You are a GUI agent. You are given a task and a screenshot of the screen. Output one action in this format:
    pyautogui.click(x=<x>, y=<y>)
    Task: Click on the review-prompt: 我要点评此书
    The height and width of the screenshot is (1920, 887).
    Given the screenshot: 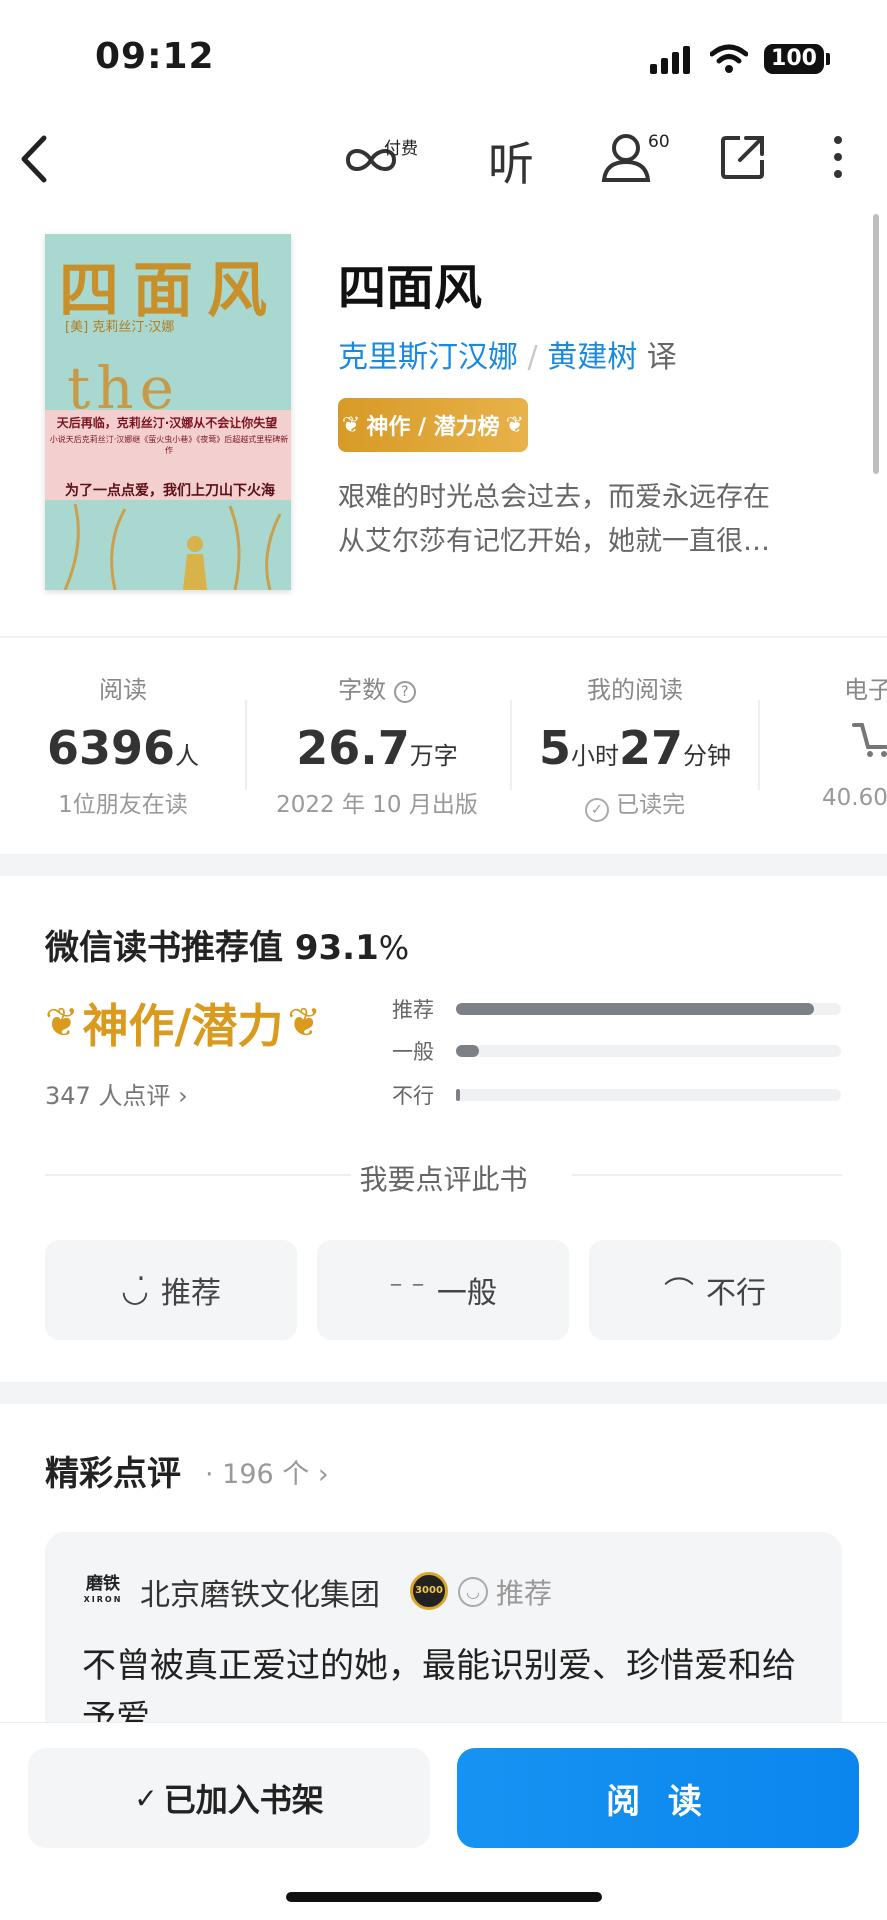 What is the action you would take?
    pyautogui.click(x=443, y=1179)
    